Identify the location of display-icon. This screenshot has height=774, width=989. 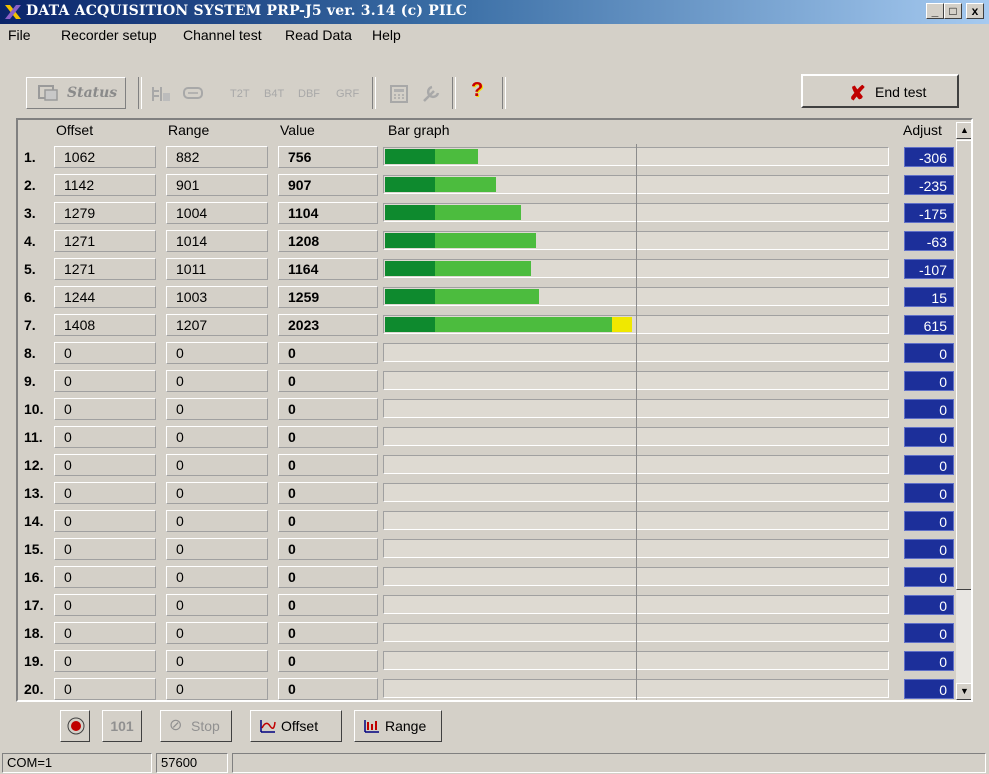
(193, 93).